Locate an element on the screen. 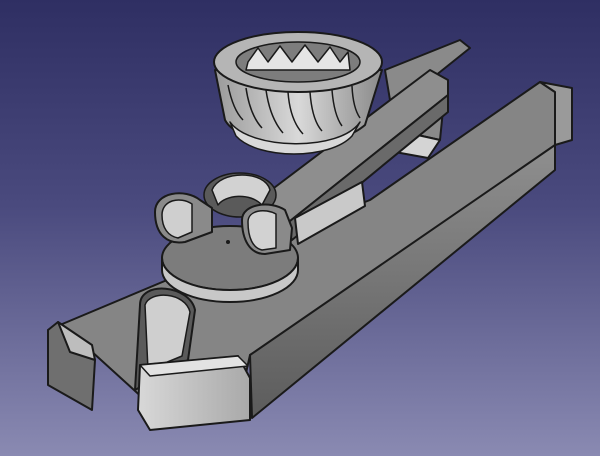 This screenshot has height=456, width=600. clamp-left is located at coordinates (183, 218).